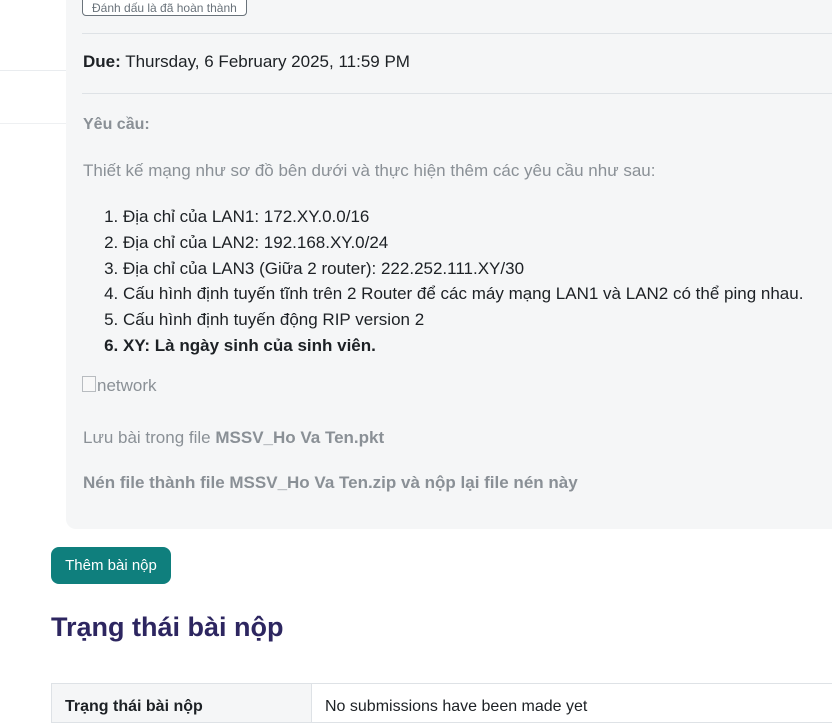  I want to click on list-item: Địa chỉ của LAN1: 172.XY.0.0/16, so click(477, 217).